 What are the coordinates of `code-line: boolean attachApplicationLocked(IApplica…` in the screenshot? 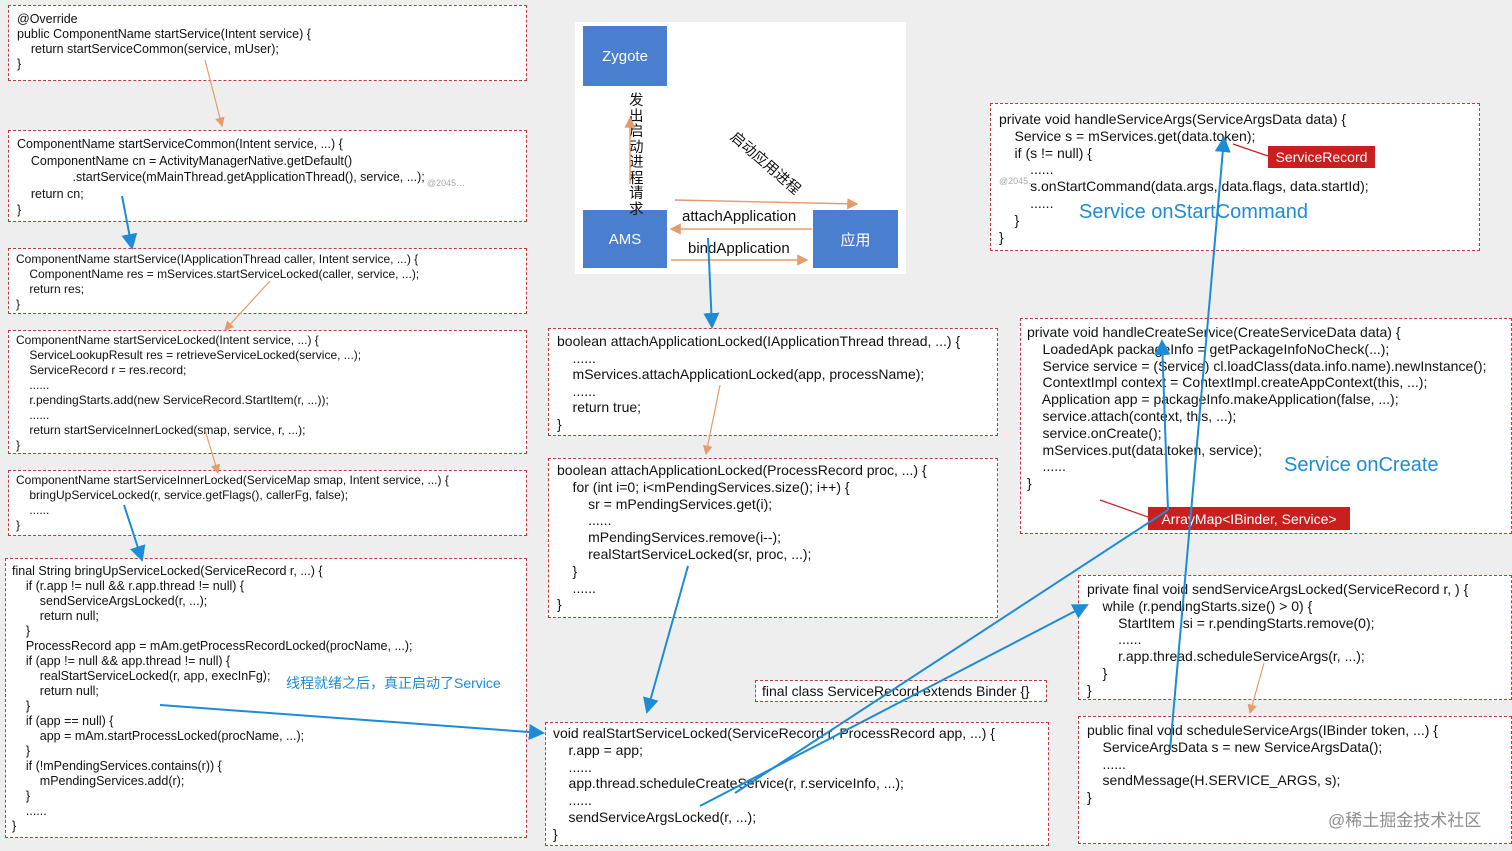 It's located at (759, 341).